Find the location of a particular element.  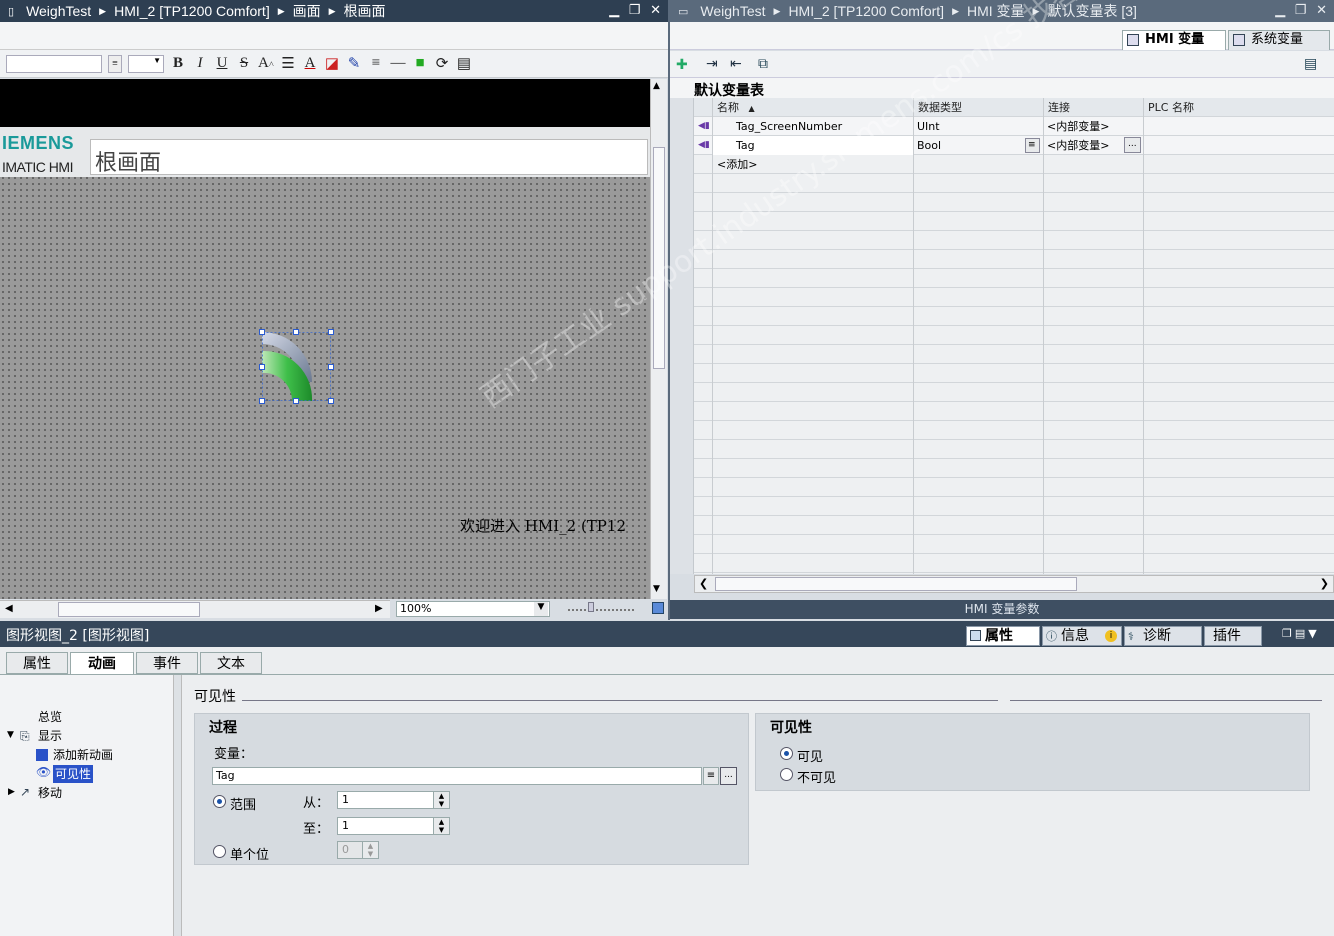

side-tab-properties: 属性 is located at coordinates (1003, 636).